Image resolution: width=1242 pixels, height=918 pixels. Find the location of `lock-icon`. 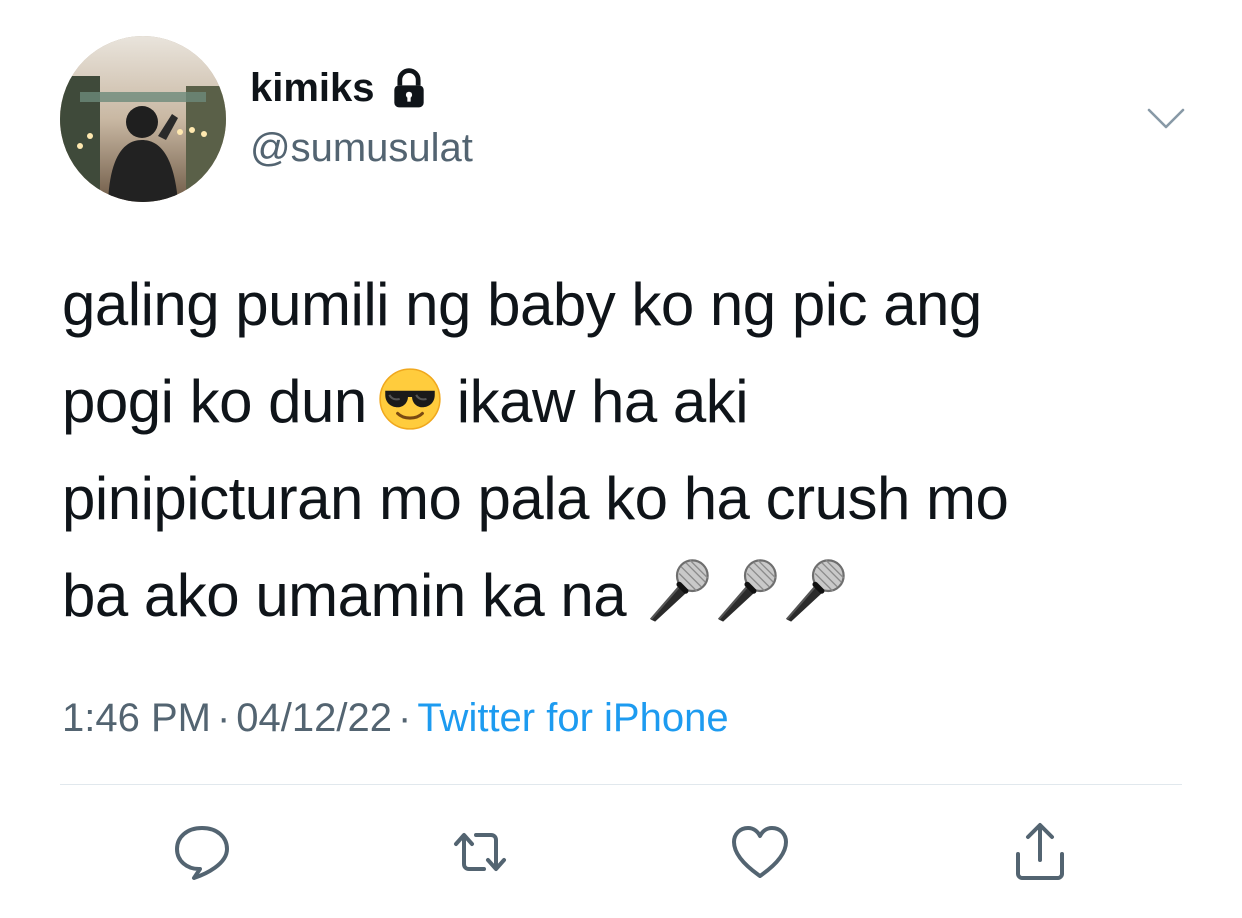

lock-icon is located at coordinates (409, 89).